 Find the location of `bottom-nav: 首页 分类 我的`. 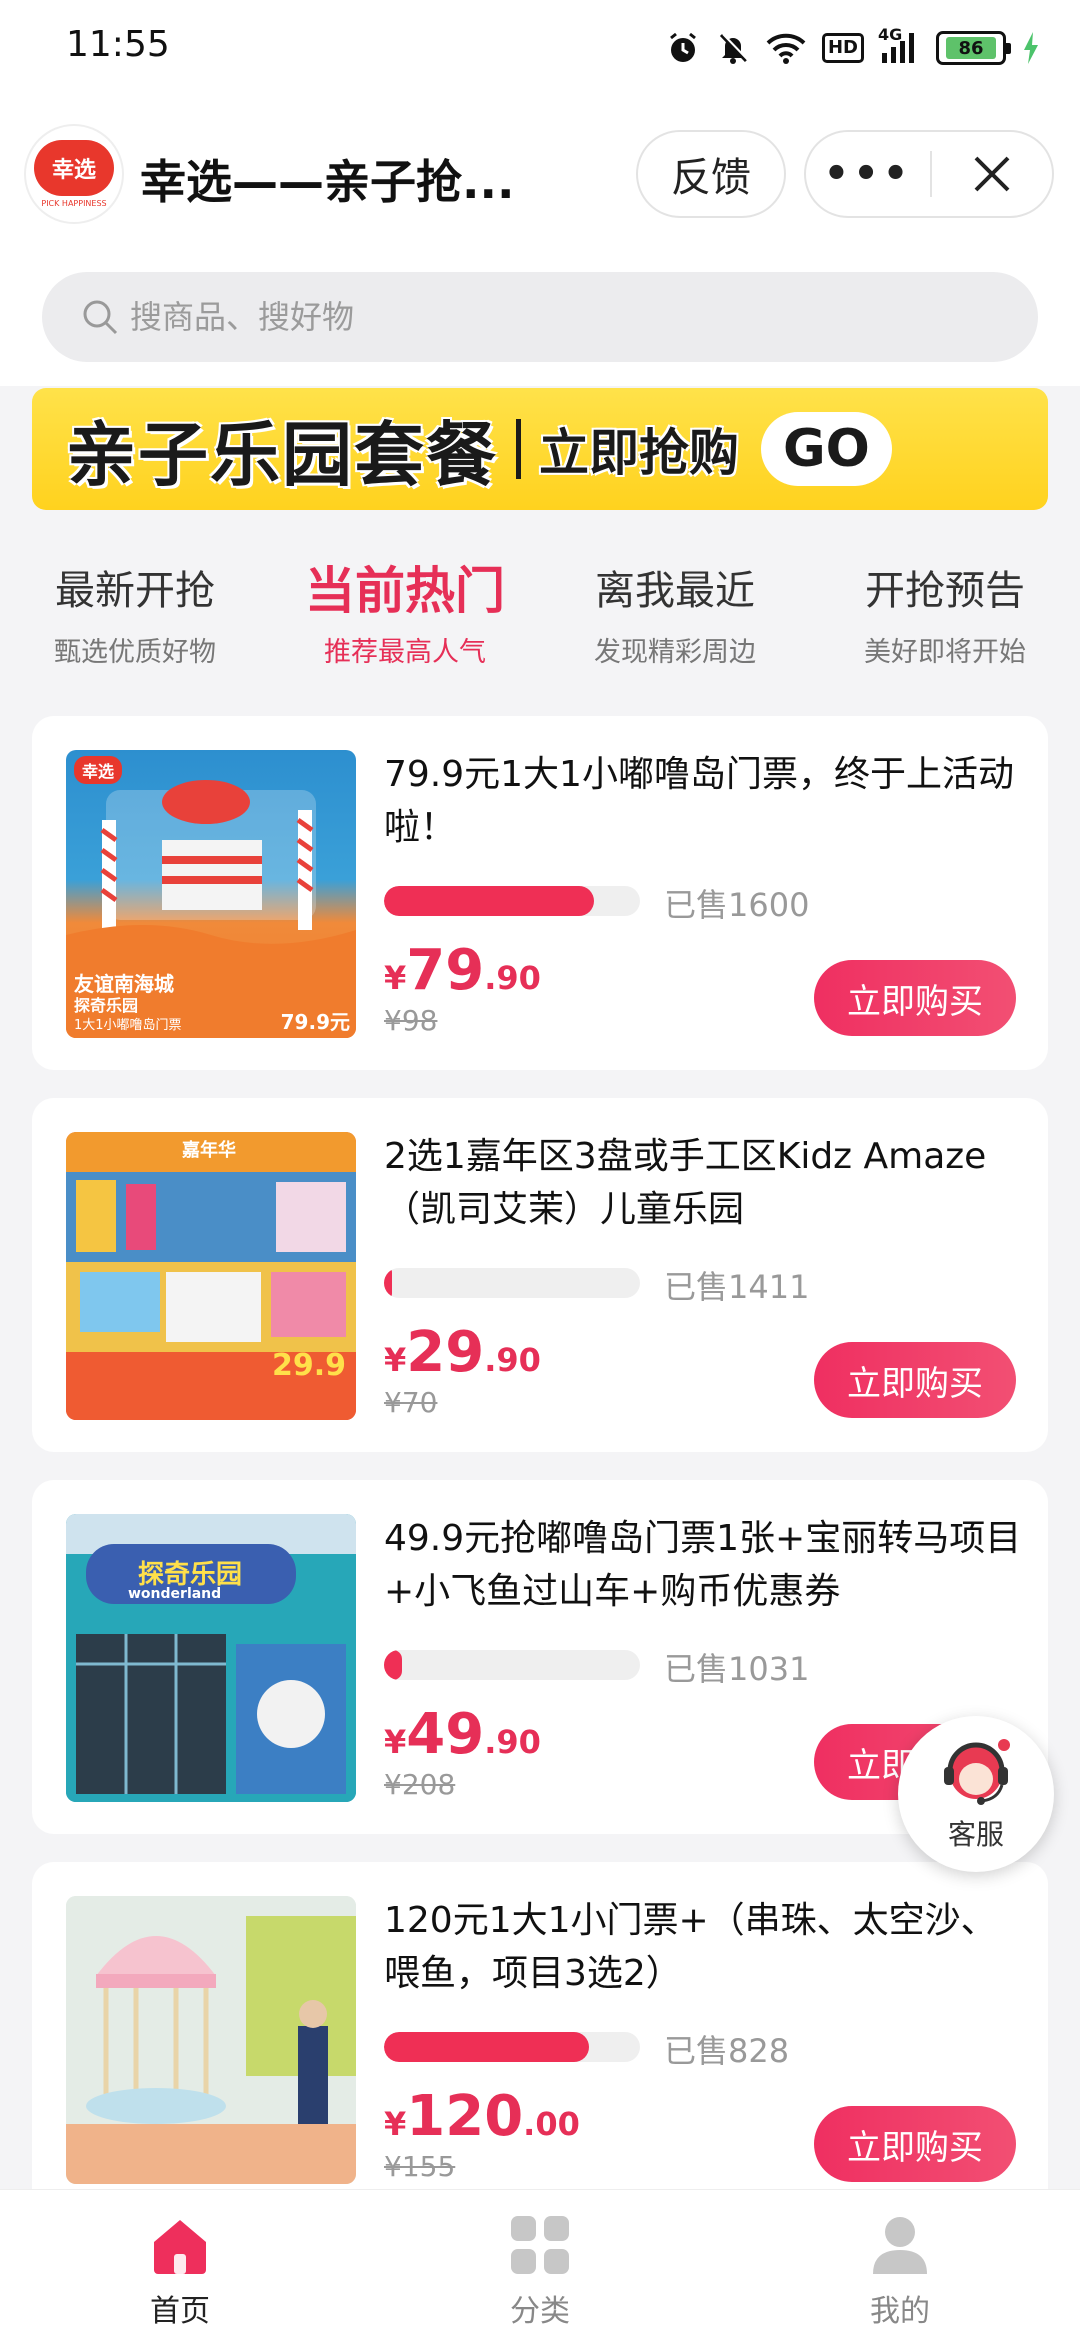

bottom-nav: 首页 分类 我的 is located at coordinates (540, 2265).